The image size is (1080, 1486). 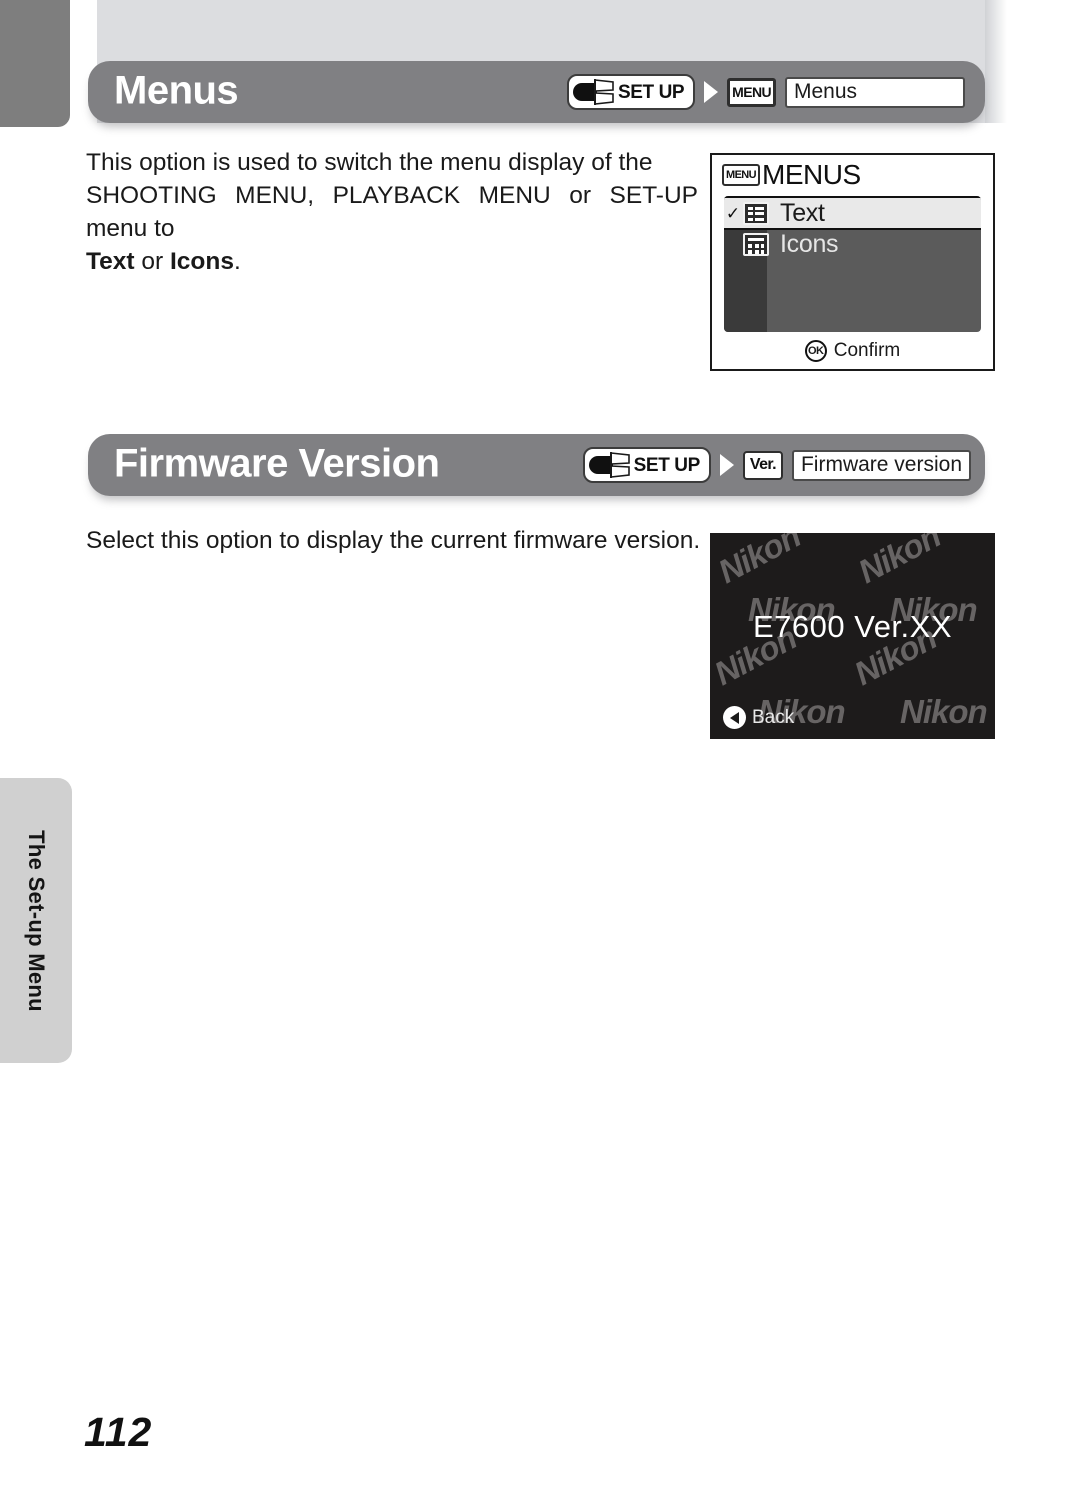 I want to click on section-header-menus: Menus SET UP MENU Menus, so click(x=536, y=92).